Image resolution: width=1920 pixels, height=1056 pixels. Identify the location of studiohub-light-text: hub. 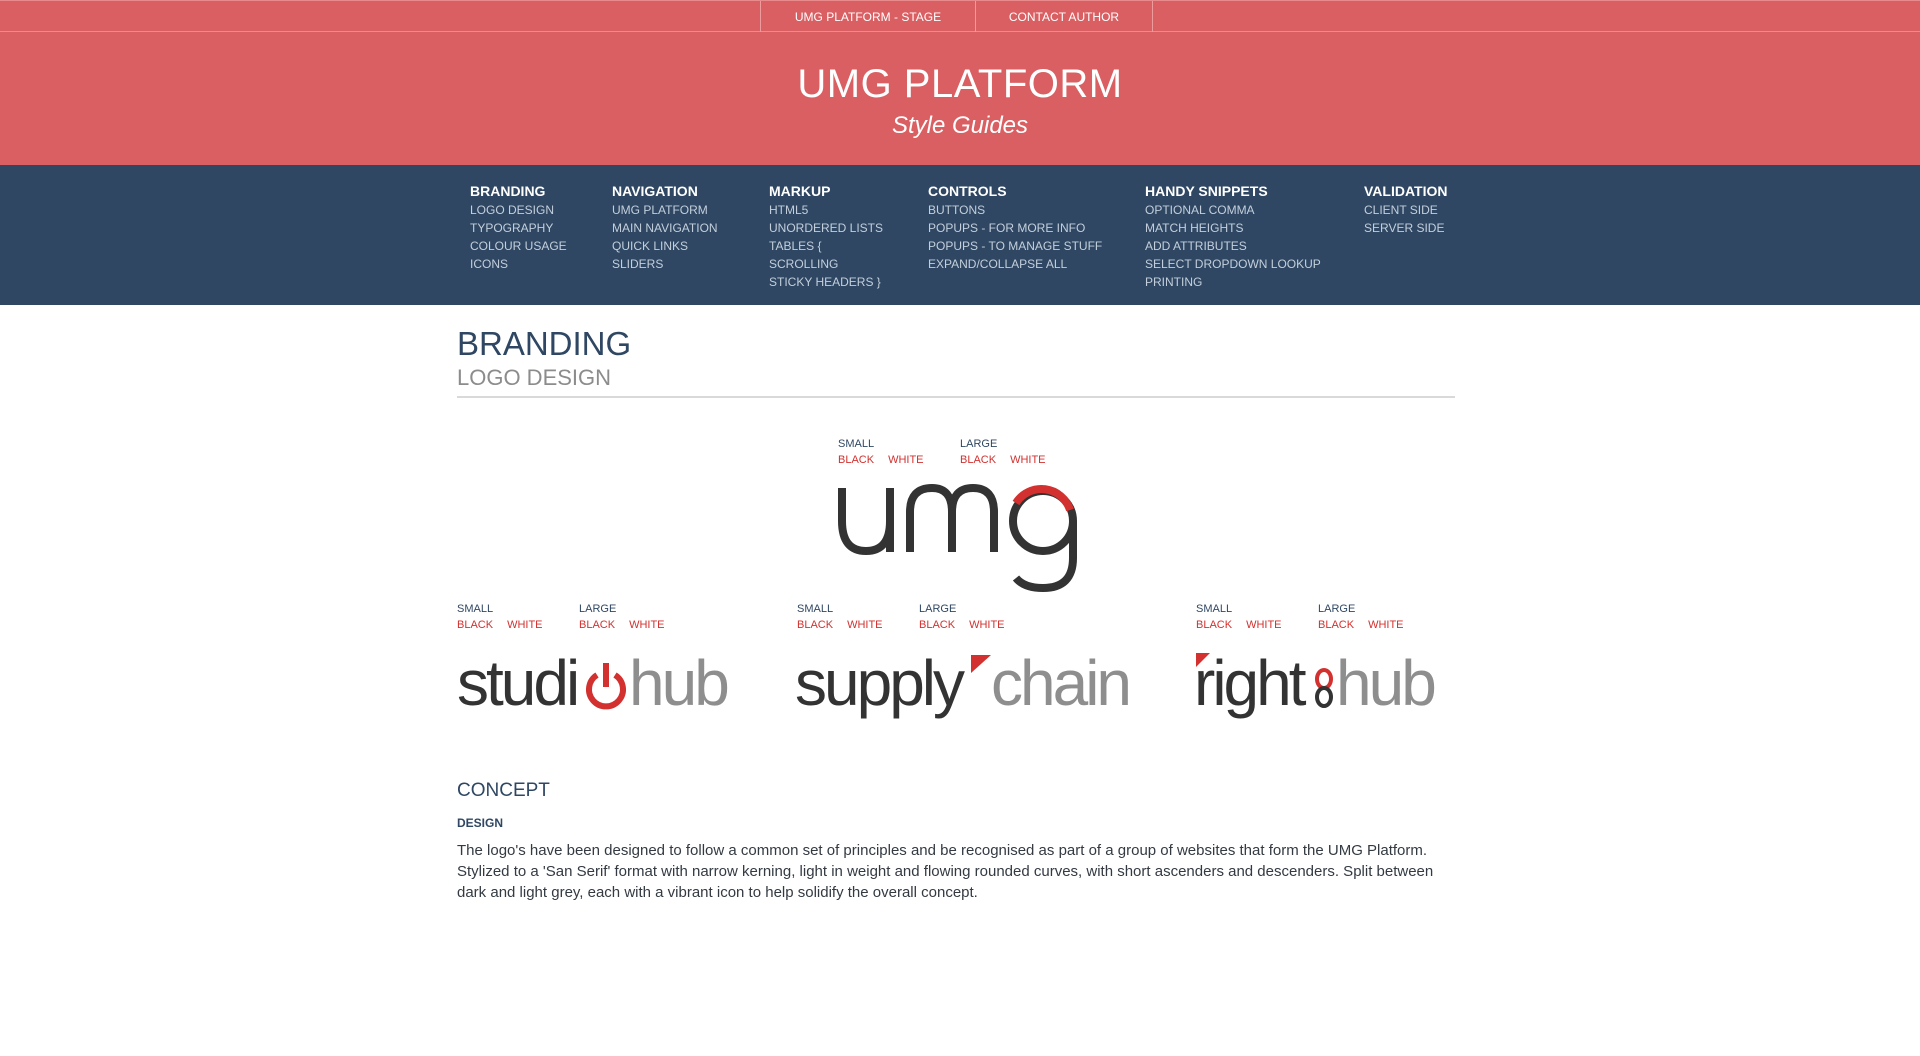
(678, 683).